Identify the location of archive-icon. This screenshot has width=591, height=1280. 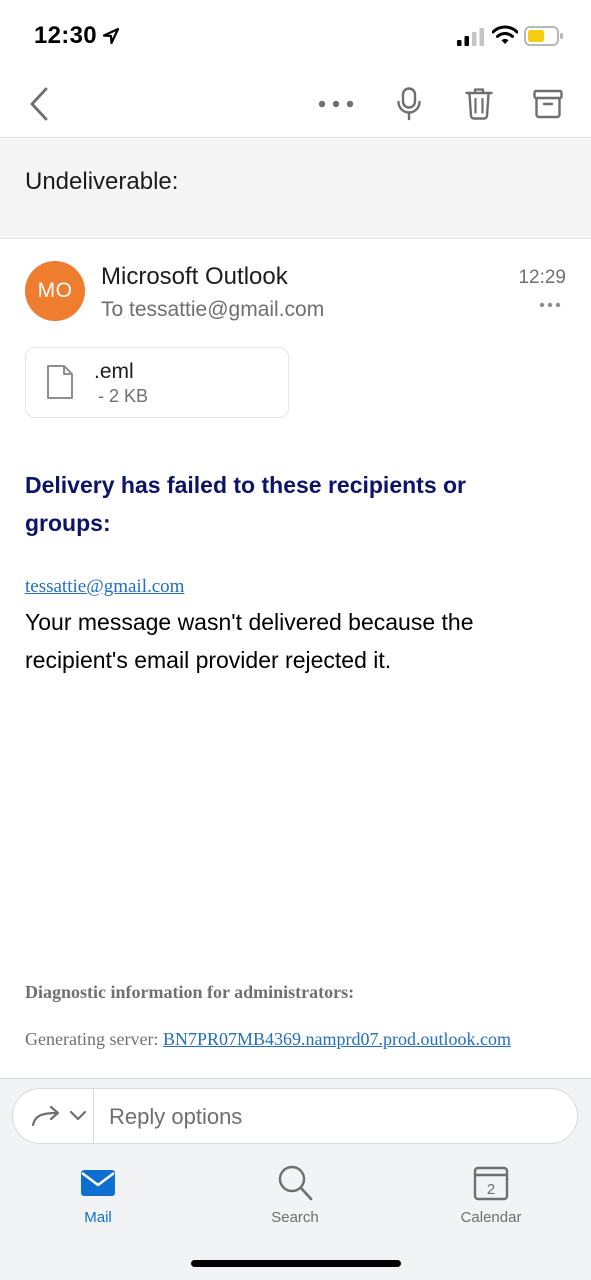
(548, 104).